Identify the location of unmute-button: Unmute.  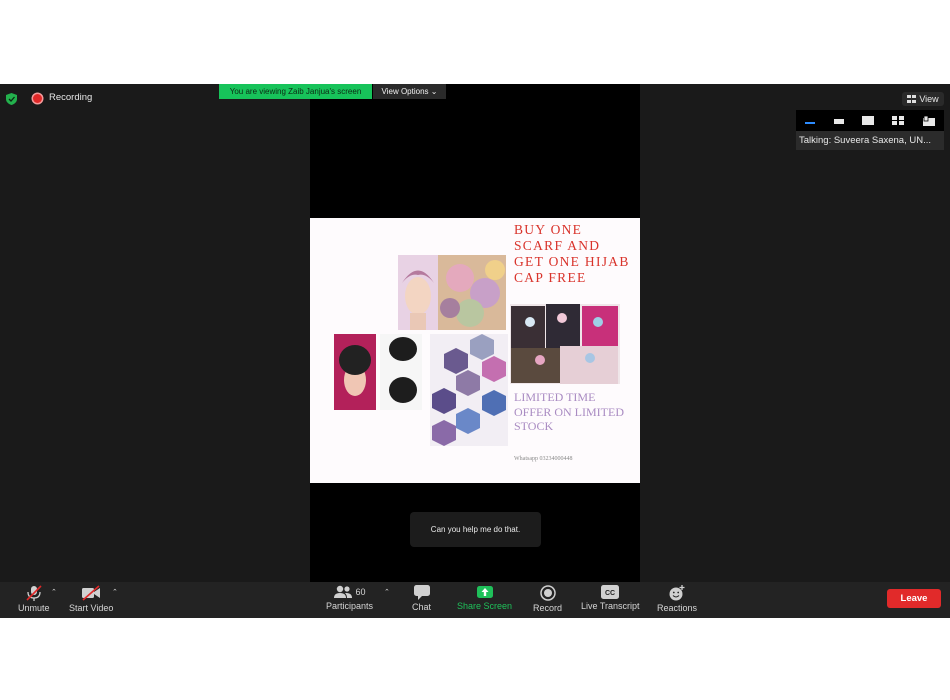
(34, 599).